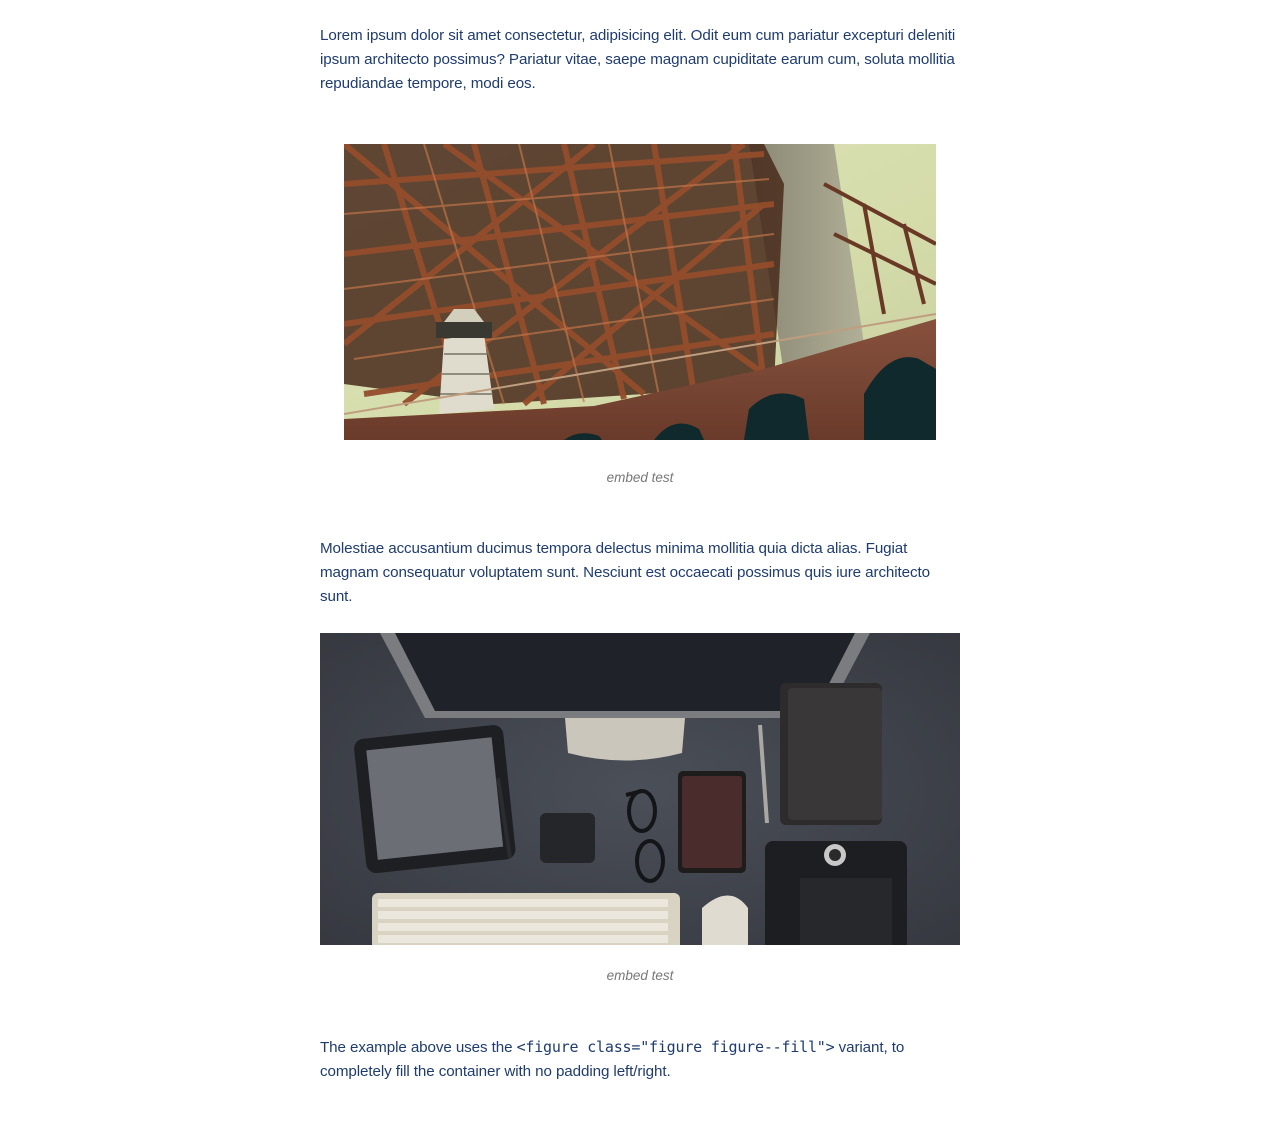 The image size is (1280, 1132). I want to click on desk-photo, so click(640, 789).